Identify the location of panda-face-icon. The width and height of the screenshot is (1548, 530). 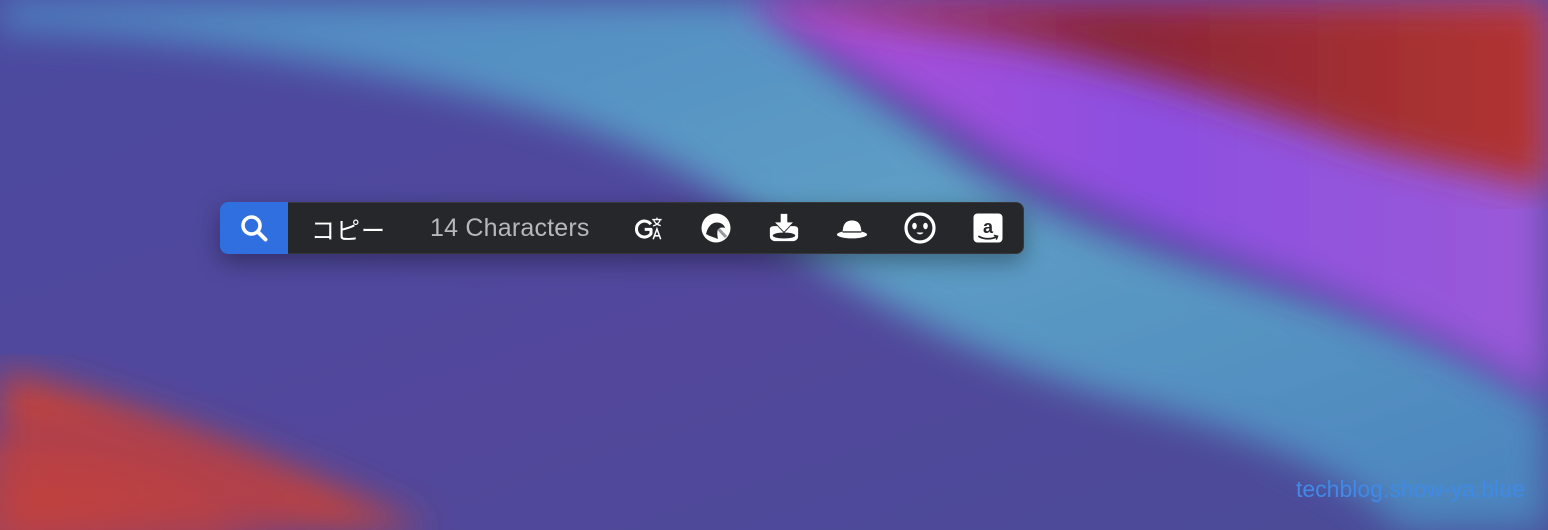
(920, 228).